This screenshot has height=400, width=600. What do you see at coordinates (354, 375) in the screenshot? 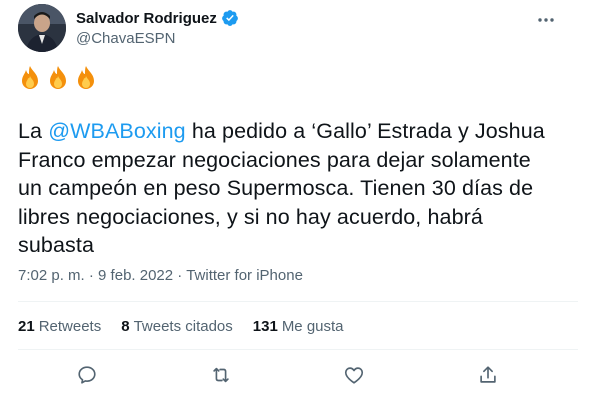
I see `like-icon` at bounding box center [354, 375].